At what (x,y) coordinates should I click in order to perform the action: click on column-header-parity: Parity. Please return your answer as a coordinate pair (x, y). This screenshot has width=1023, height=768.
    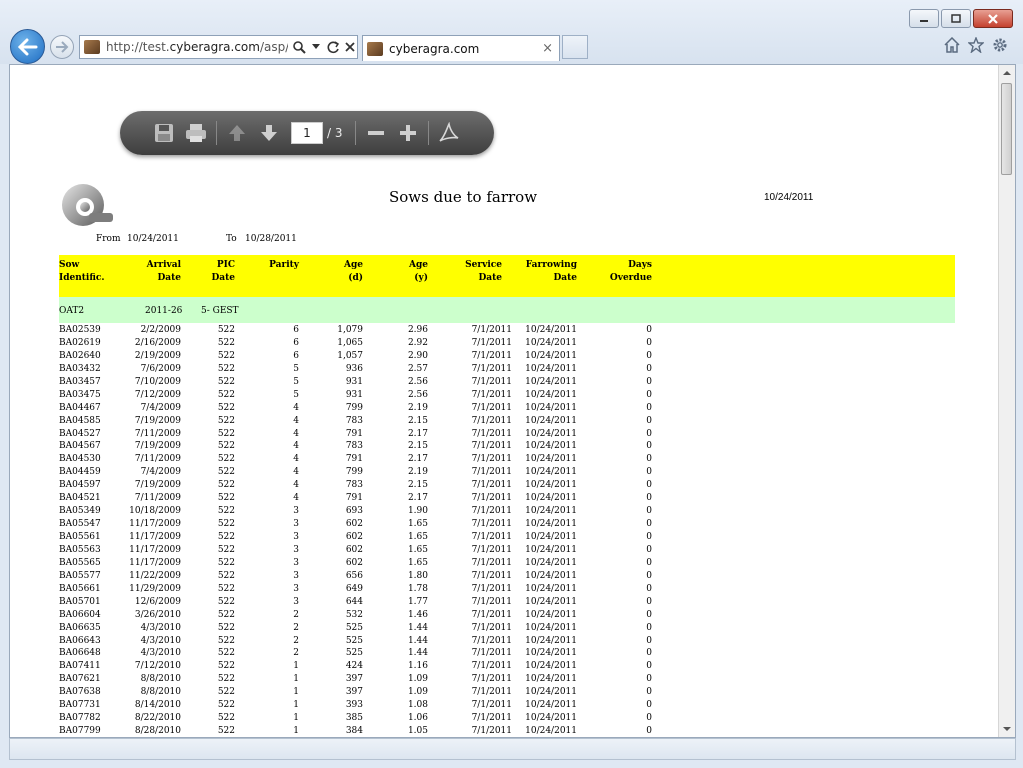
    Looking at the image, I should click on (284, 265).